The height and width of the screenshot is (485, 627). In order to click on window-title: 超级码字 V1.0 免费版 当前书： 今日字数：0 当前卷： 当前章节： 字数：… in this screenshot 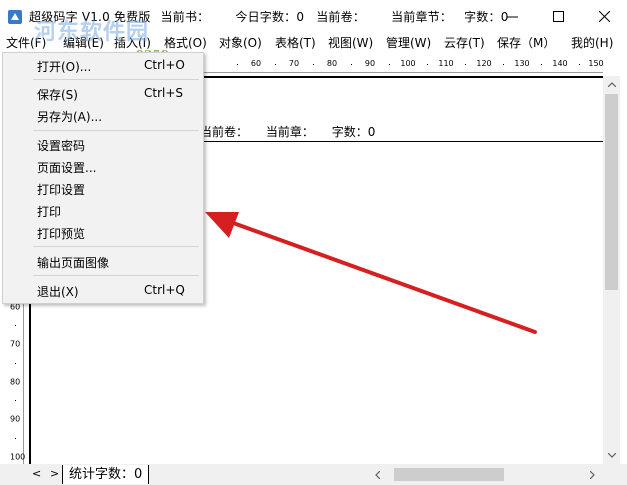, I will do `click(269, 16)`.